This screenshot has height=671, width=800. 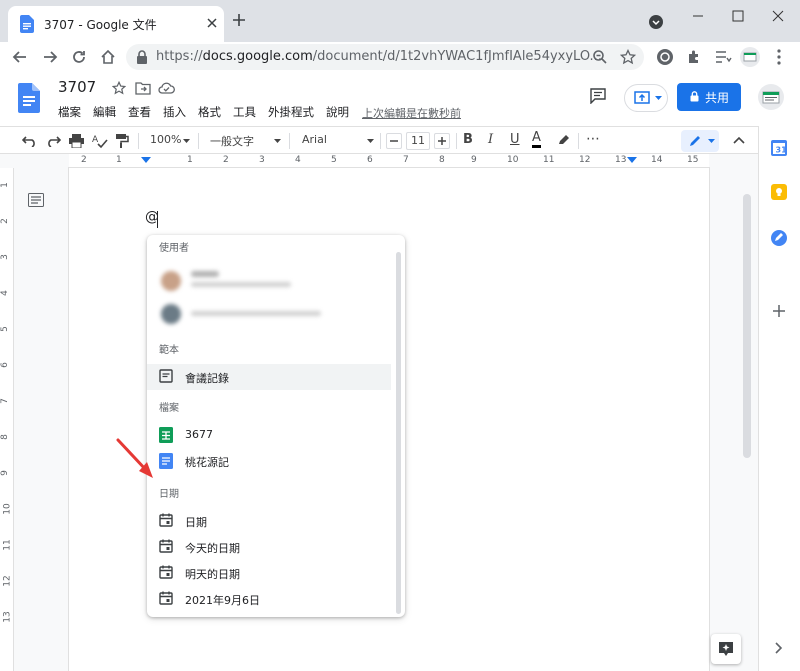 What do you see at coordinates (269, 435) in the screenshot?
I see `file-suggestion: 3677` at bounding box center [269, 435].